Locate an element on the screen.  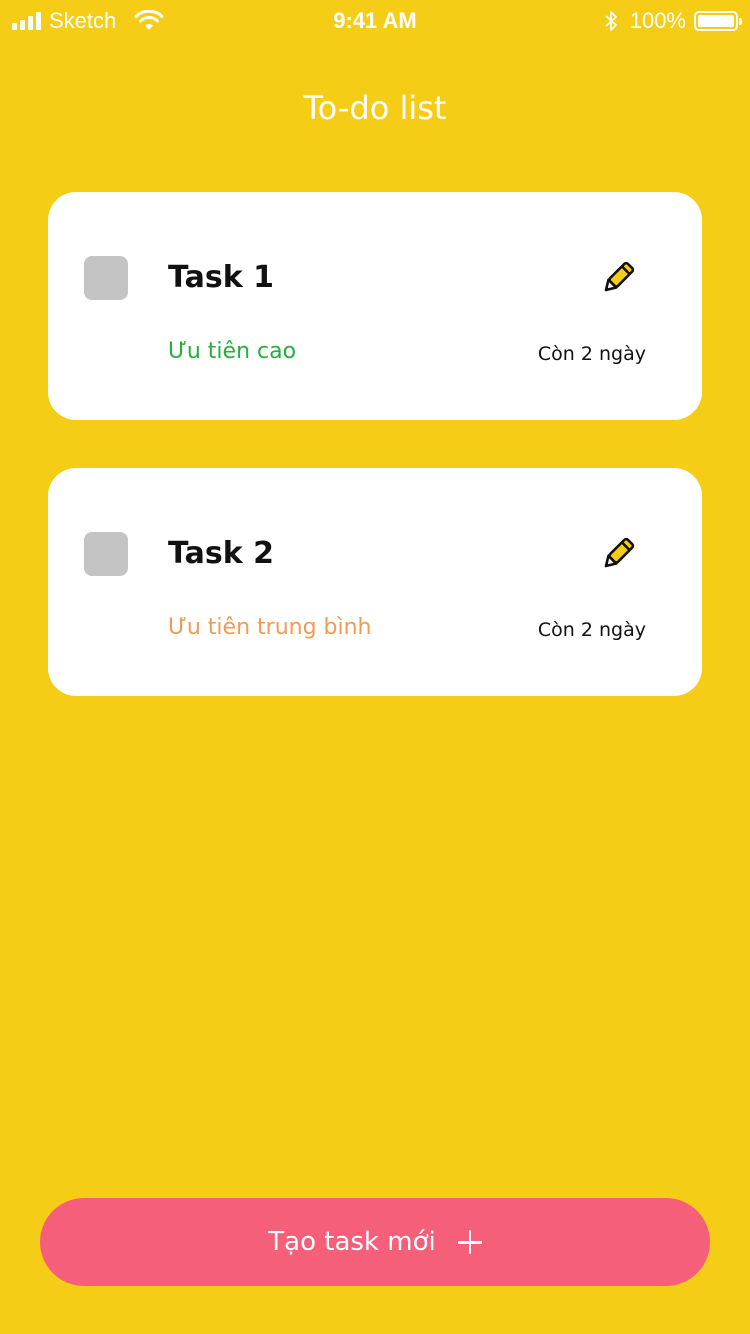
task-title: Task 2 is located at coordinates (221, 553).